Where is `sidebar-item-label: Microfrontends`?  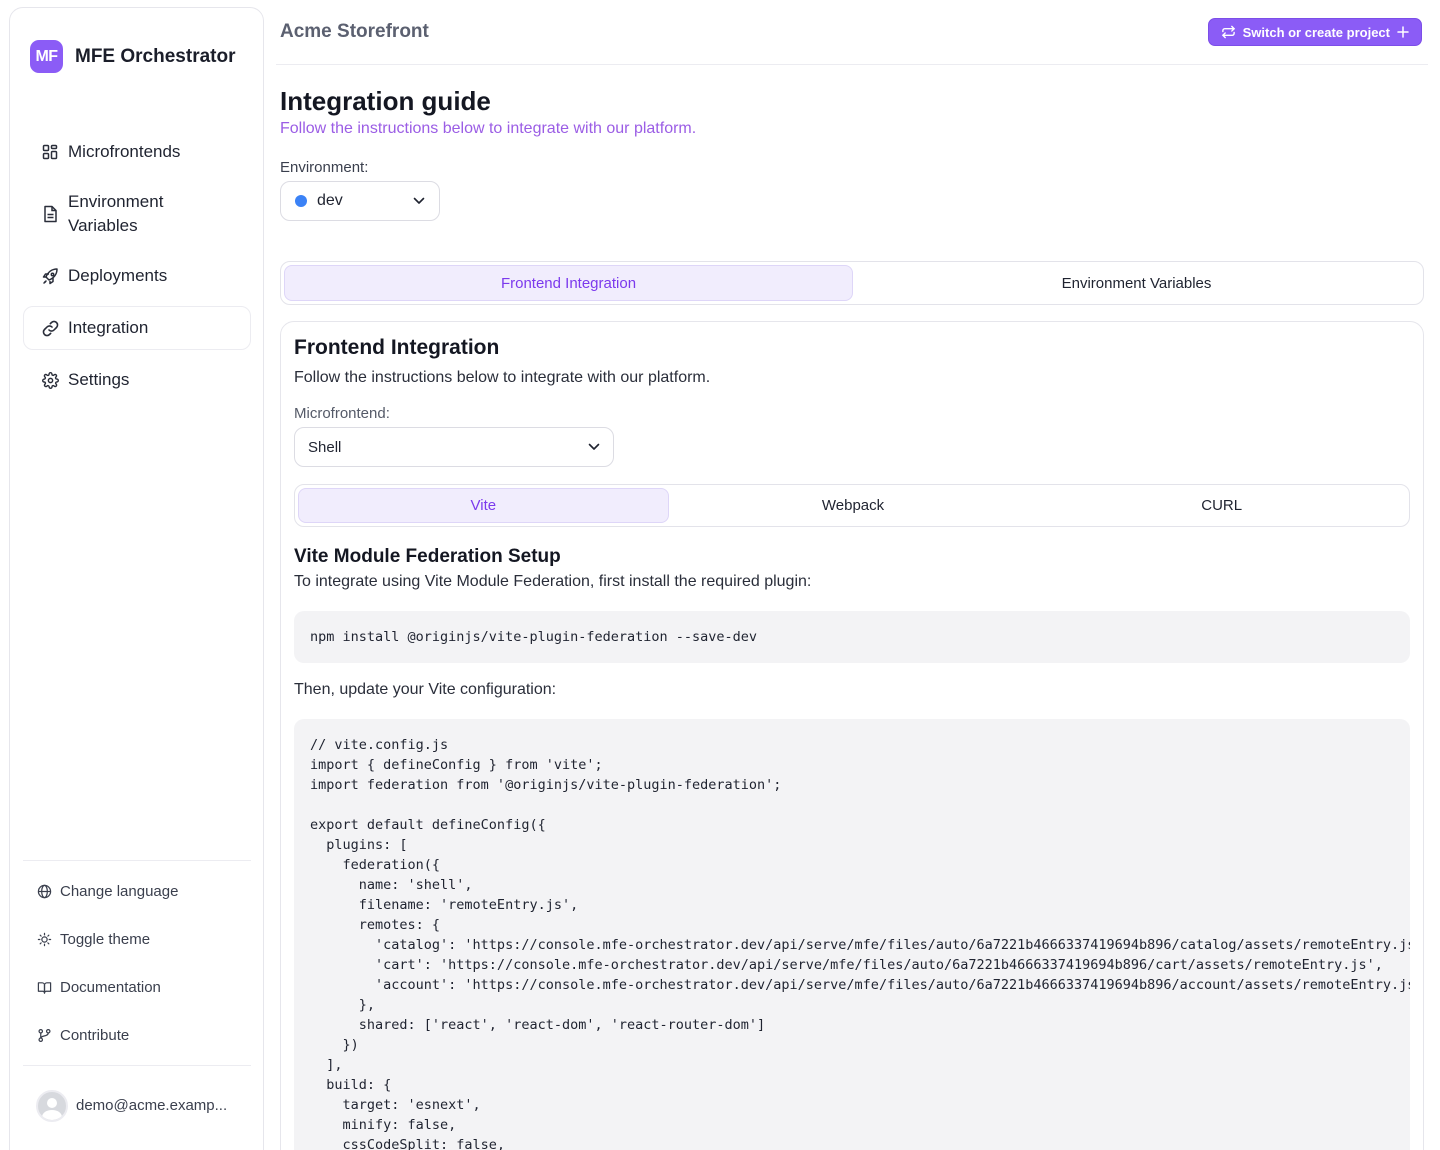 sidebar-item-label: Microfrontends is located at coordinates (124, 151).